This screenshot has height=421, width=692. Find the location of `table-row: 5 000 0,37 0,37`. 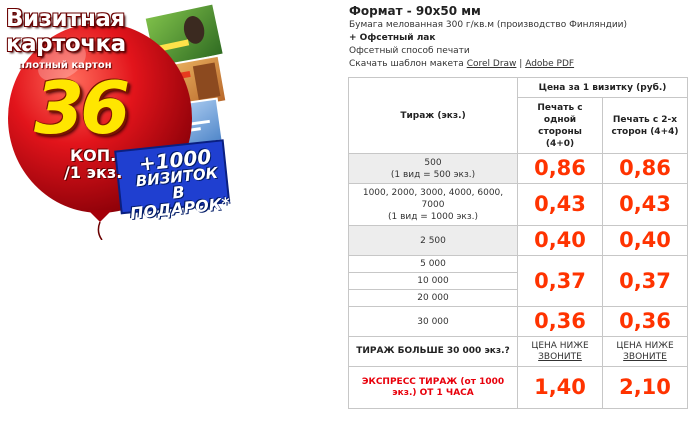

table-row: 5 000 0,37 0,37 is located at coordinates (518, 281).